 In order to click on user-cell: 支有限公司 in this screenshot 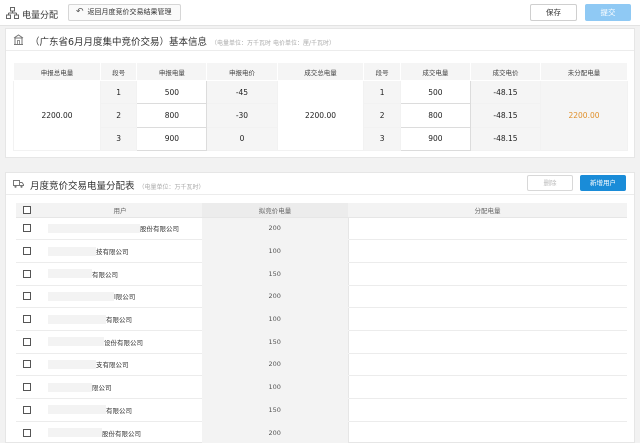, I will do `click(120, 365)`.